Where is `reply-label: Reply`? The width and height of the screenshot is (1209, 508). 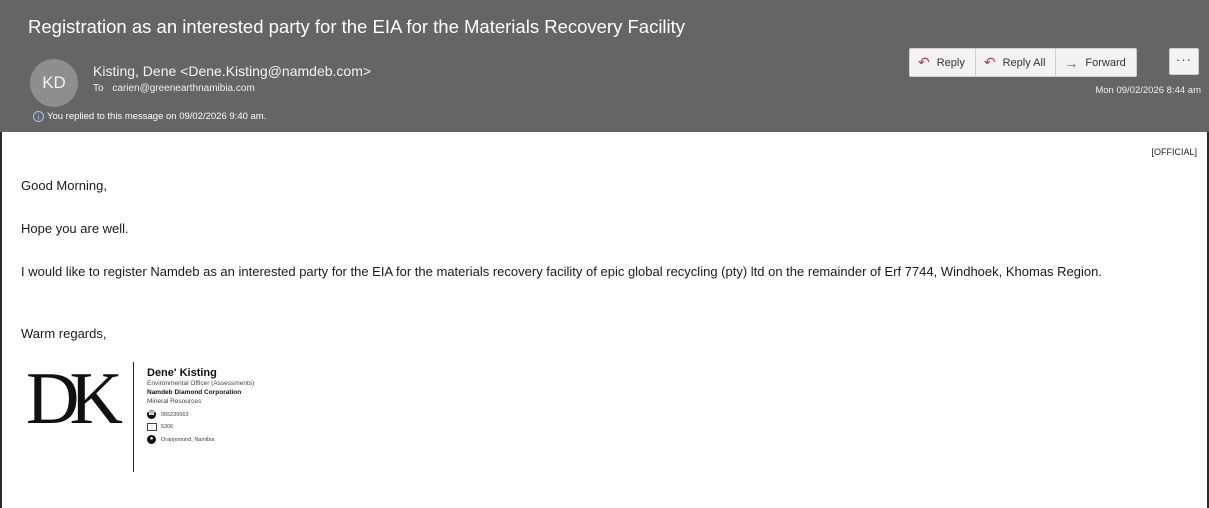
reply-label: Reply is located at coordinates (950, 62).